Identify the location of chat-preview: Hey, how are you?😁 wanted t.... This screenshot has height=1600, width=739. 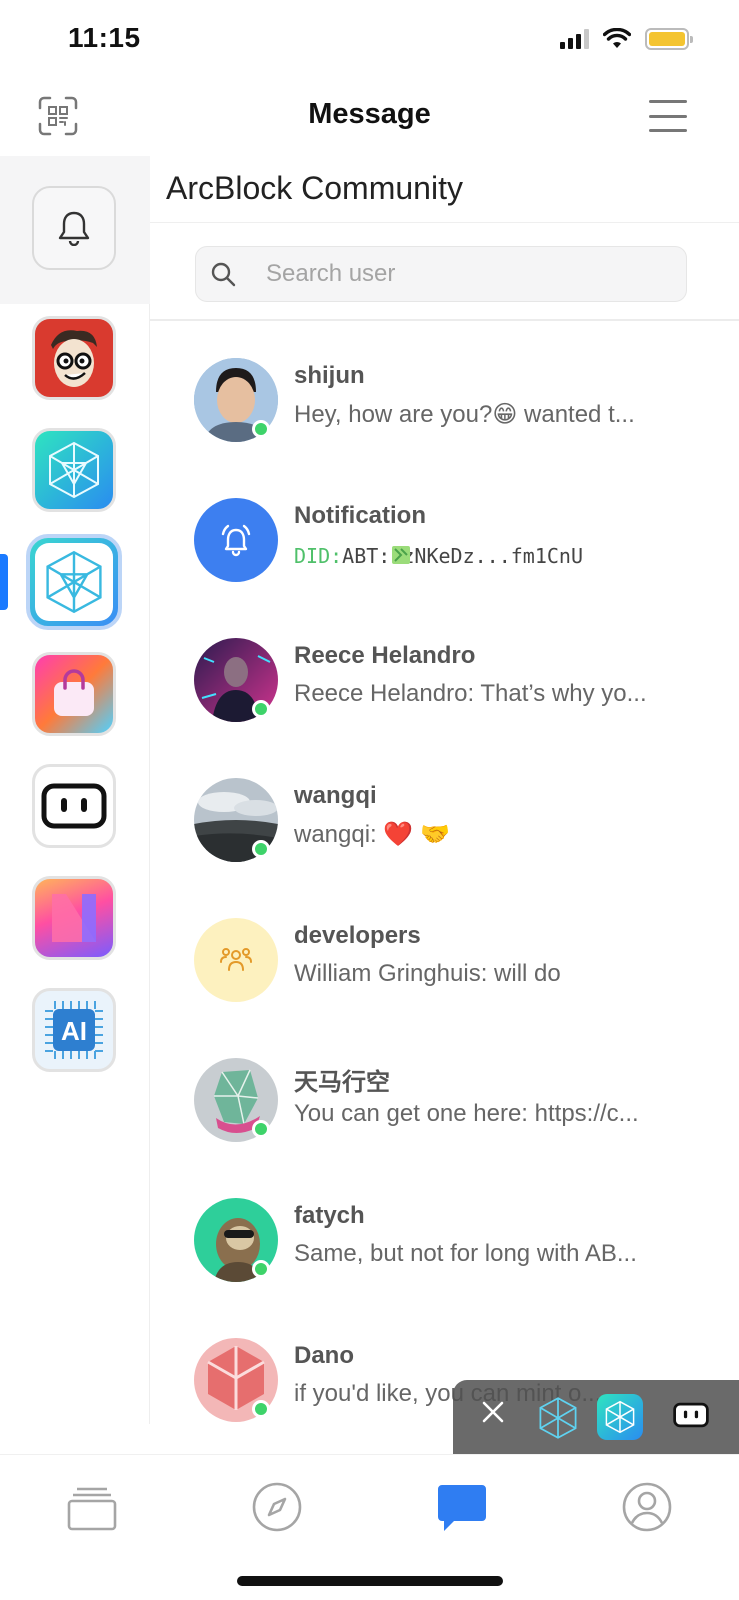
(464, 414).